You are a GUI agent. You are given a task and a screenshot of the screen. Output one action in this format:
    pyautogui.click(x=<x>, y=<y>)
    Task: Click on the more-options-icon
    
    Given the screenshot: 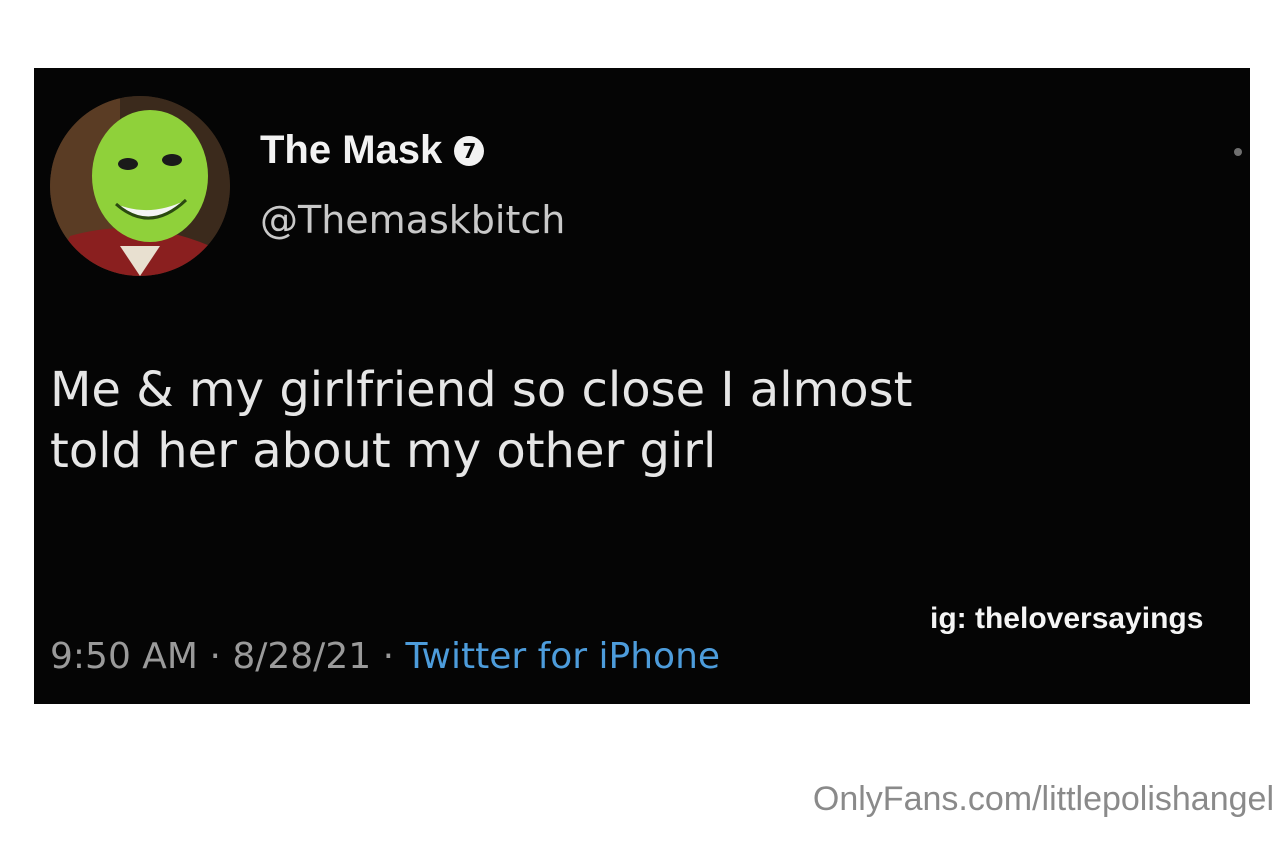 What is the action you would take?
    pyautogui.click(x=1238, y=152)
    